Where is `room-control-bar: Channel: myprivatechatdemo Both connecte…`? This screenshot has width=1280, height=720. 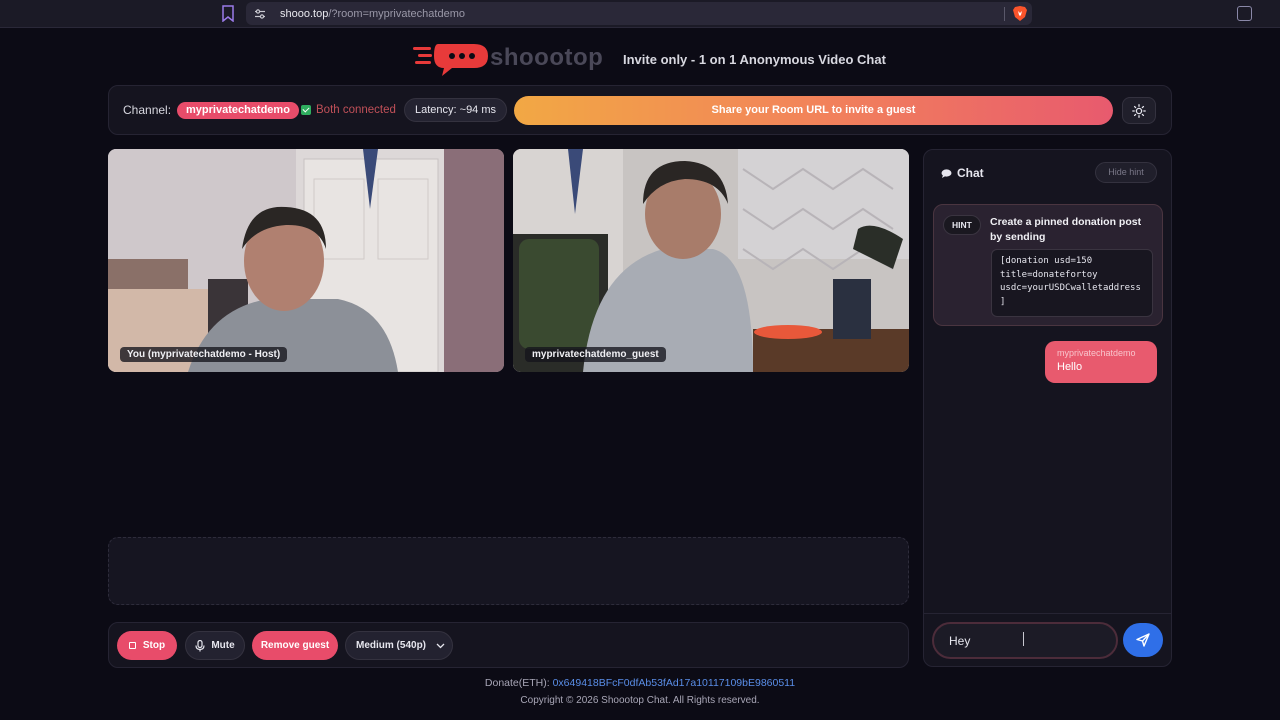 room-control-bar: Channel: myprivatechatdemo Both connecte… is located at coordinates (640, 110).